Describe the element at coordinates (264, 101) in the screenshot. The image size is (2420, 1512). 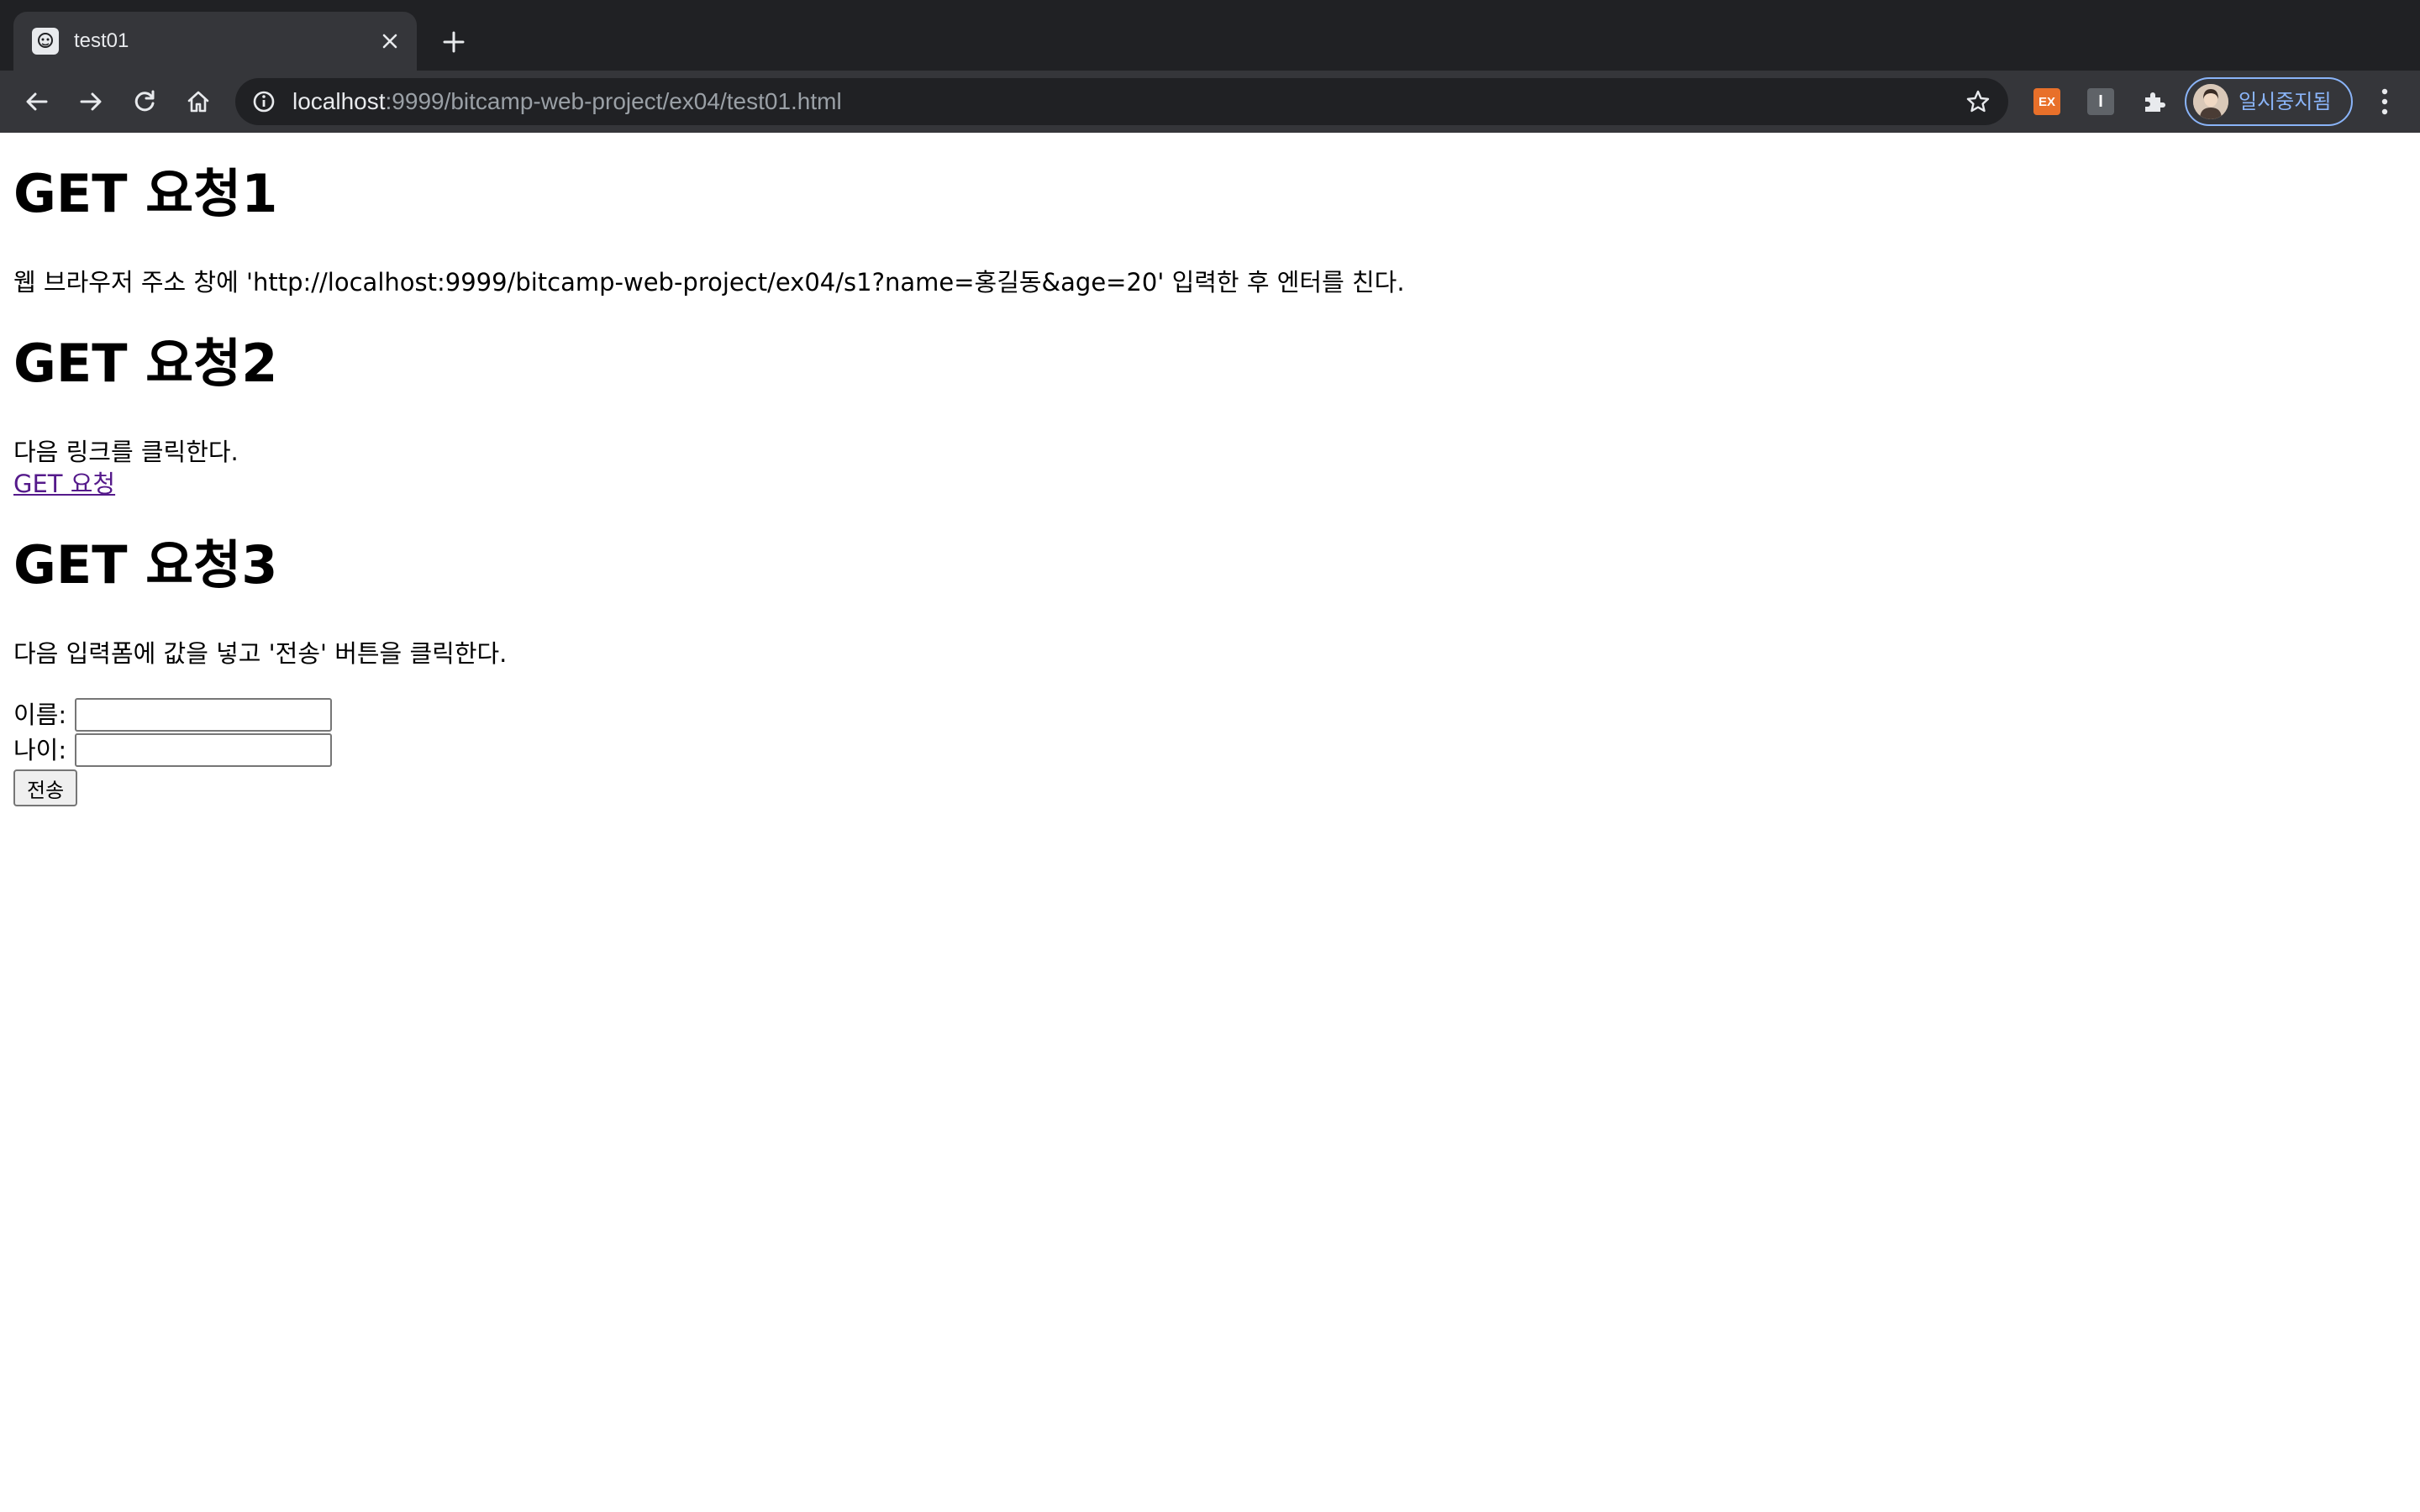
I see `info-icon` at that location.